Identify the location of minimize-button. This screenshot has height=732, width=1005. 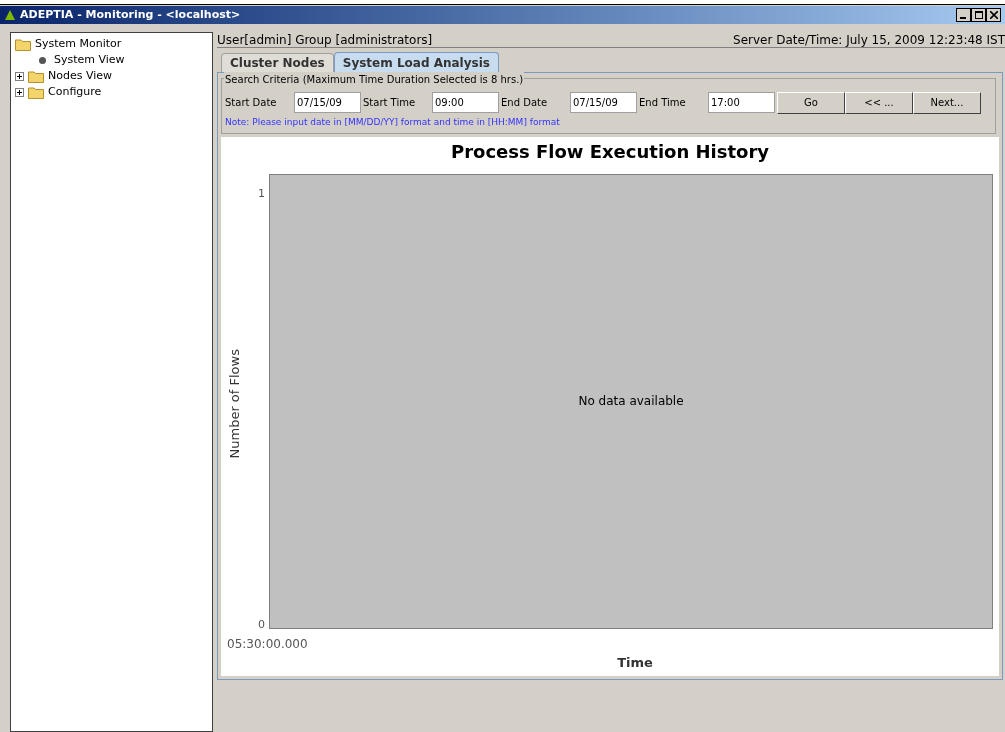
(963, 15).